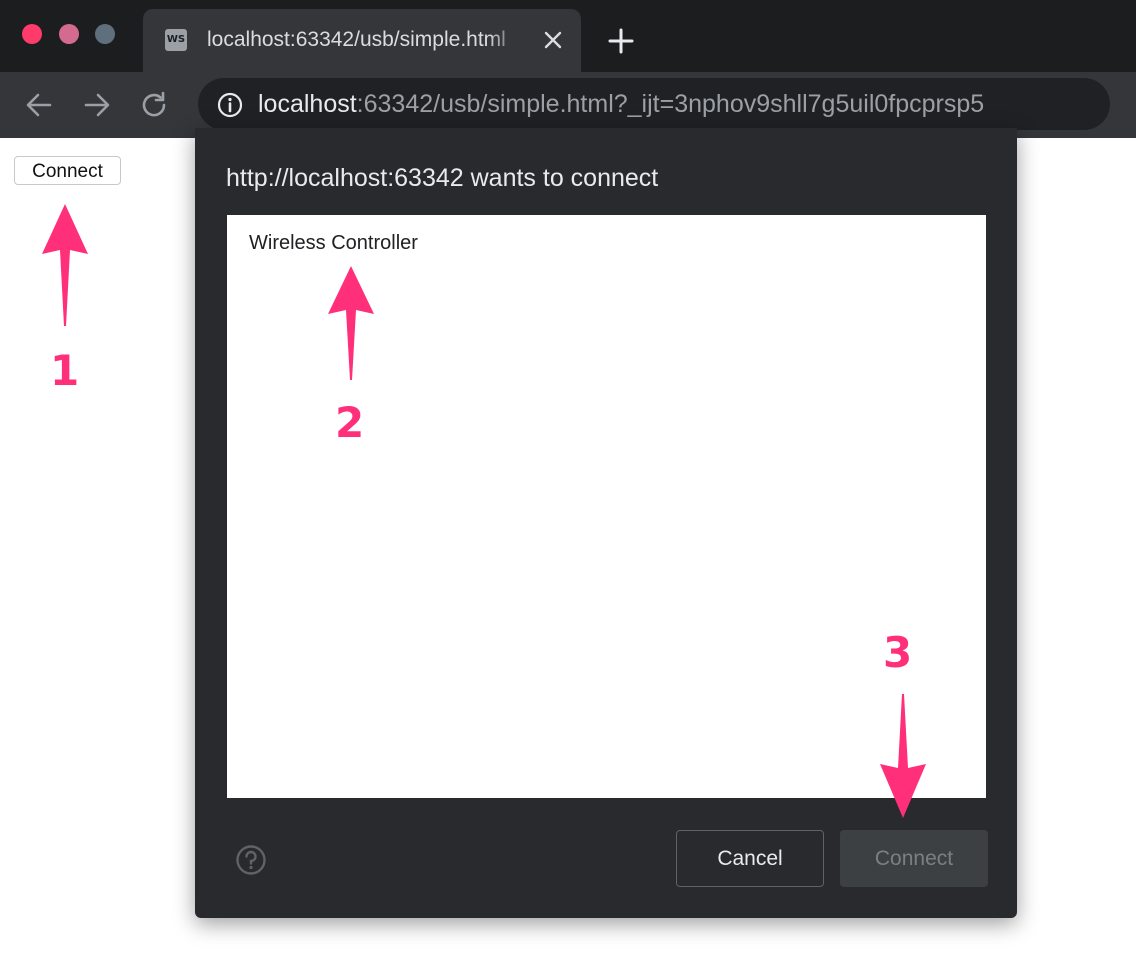 Image resolution: width=1136 pixels, height=958 pixels. What do you see at coordinates (39, 105) in the screenshot?
I see `back-arrow-icon` at bounding box center [39, 105].